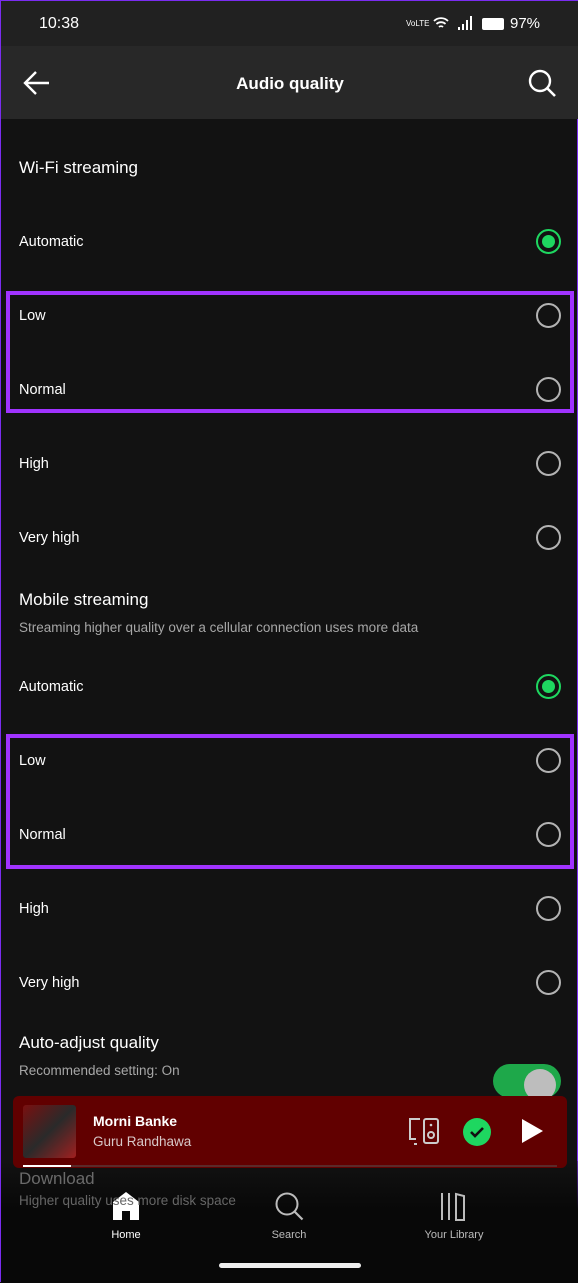 The width and height of the screenshot is (578, 1283). What do you see at coordinates (49, 1131) in the screenshot?
I see `album-art` at bounding box center [49, 1131].